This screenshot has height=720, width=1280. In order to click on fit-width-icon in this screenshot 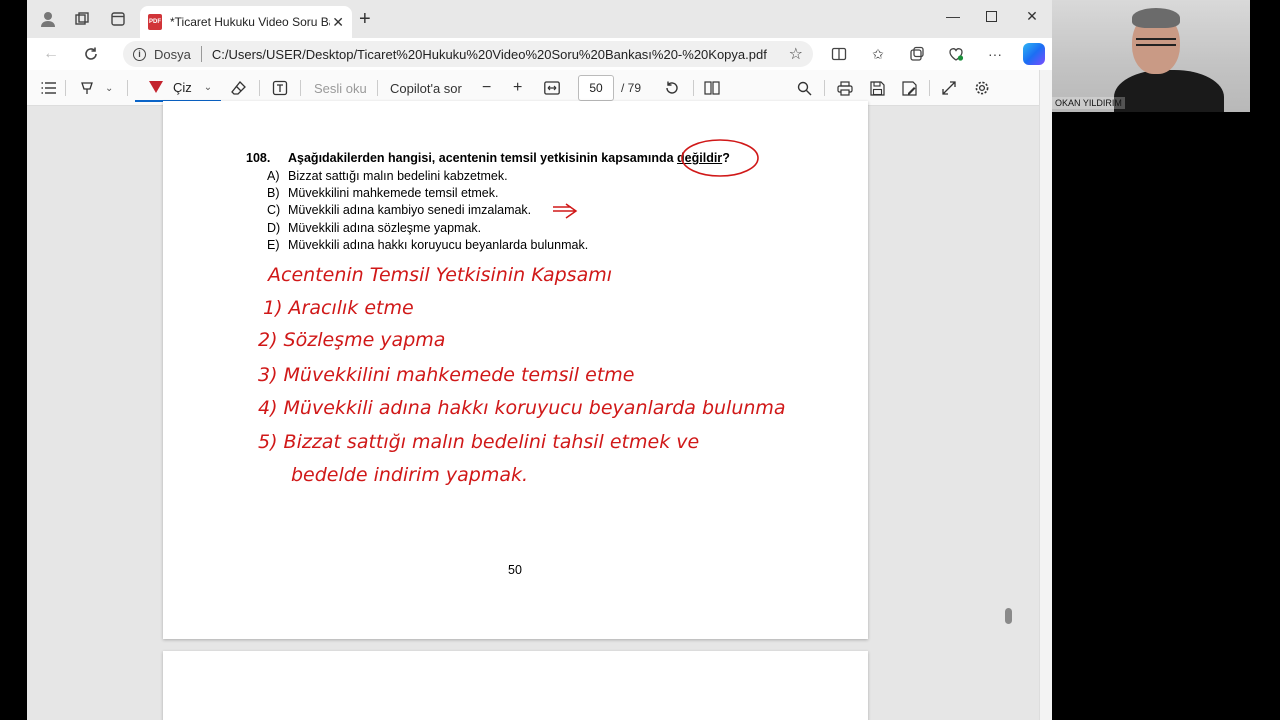, I will do `click(552, 88)`.